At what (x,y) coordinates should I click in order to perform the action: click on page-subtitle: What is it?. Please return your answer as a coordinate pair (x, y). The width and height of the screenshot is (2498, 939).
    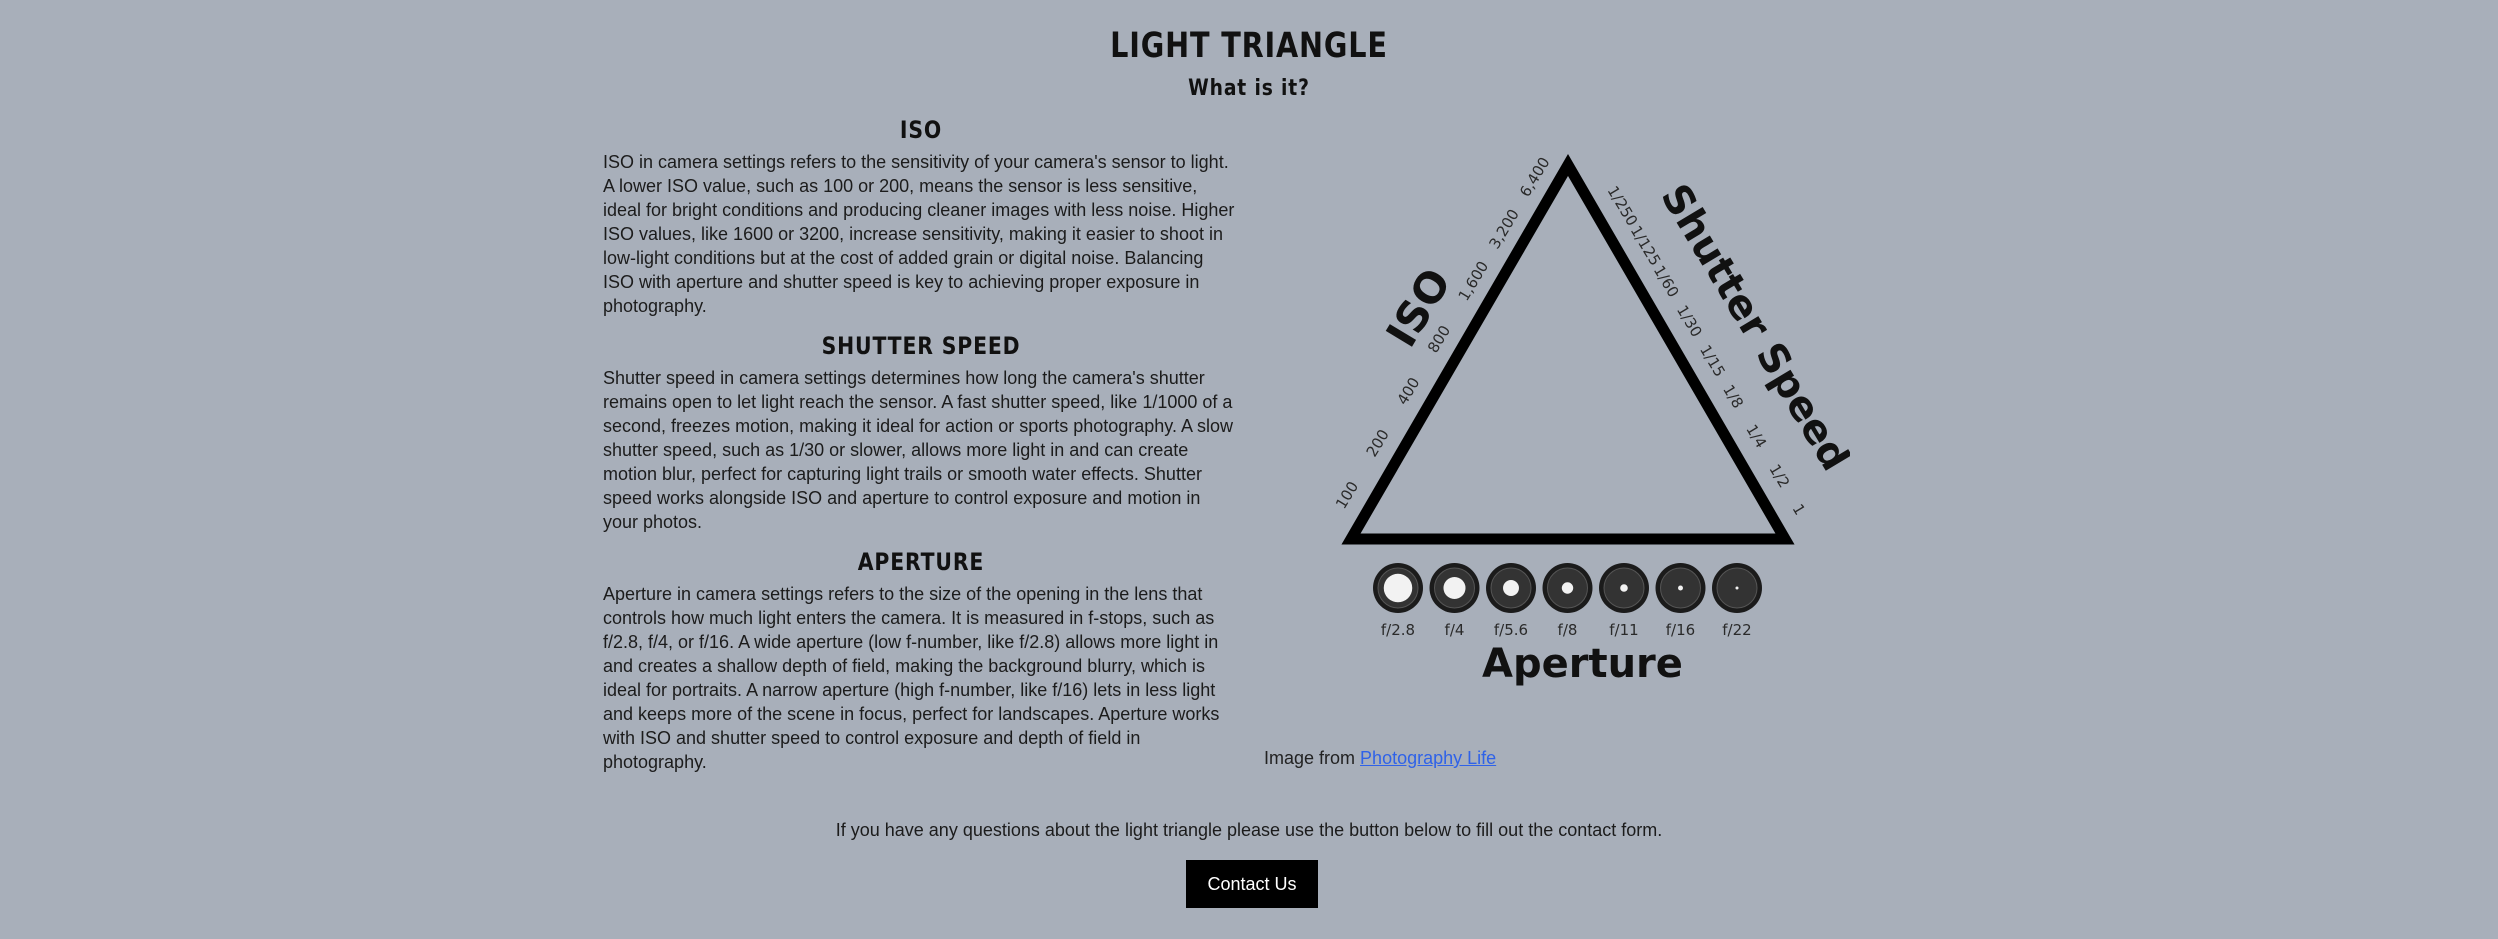
    Looking at the image, I should click on (1249, 88).